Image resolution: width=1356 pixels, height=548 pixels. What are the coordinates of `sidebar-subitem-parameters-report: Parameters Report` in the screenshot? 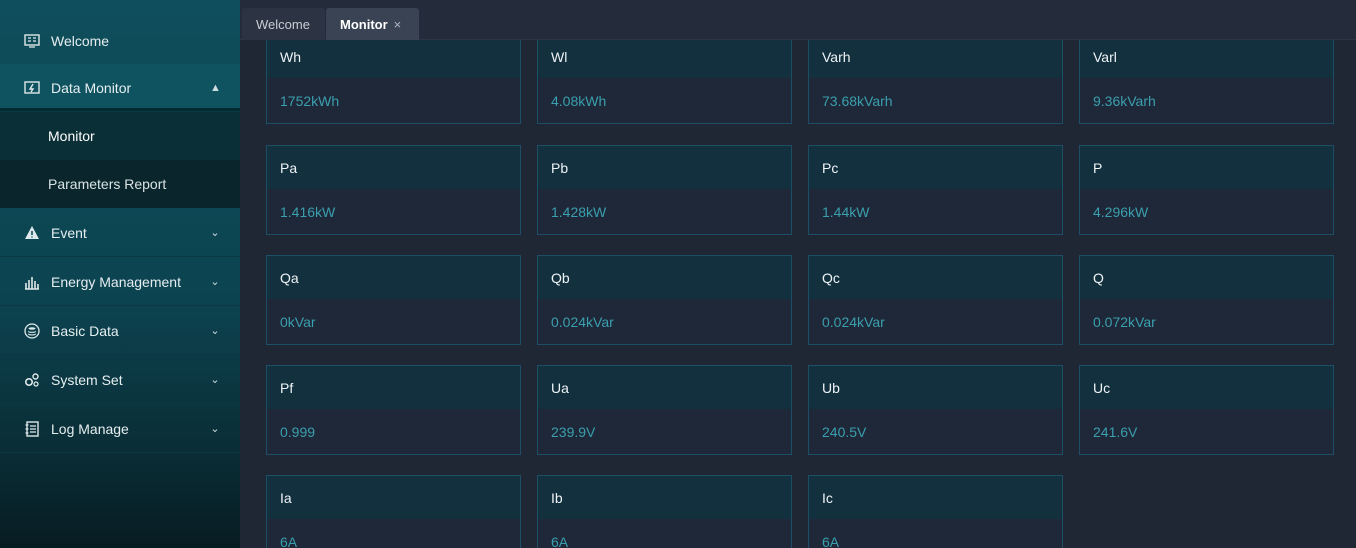 It's located at (120, 184).